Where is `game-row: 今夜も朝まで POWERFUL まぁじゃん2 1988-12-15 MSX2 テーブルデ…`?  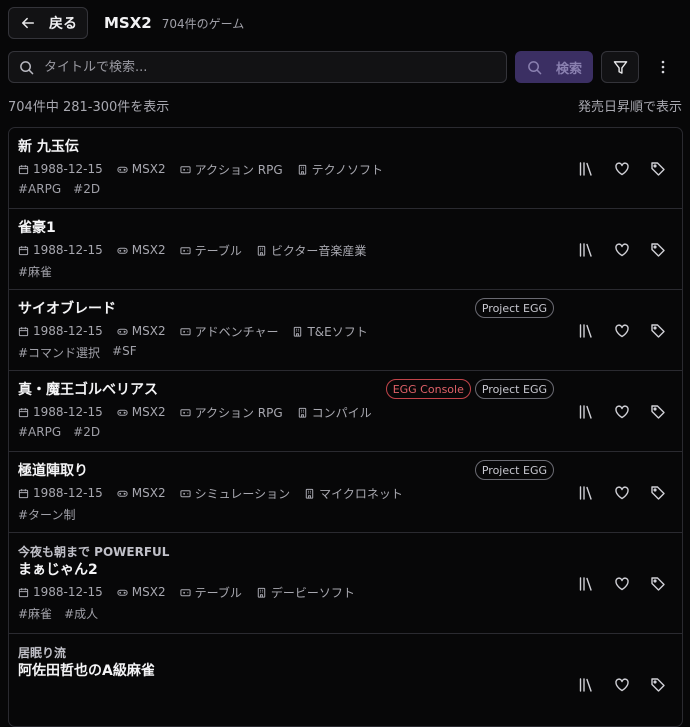 game-row: 今夜も朝まで POWERFUL まぁじゃん2 1988-12-15 MSX2 テーブルデ… is located at coordinates (345, 583).